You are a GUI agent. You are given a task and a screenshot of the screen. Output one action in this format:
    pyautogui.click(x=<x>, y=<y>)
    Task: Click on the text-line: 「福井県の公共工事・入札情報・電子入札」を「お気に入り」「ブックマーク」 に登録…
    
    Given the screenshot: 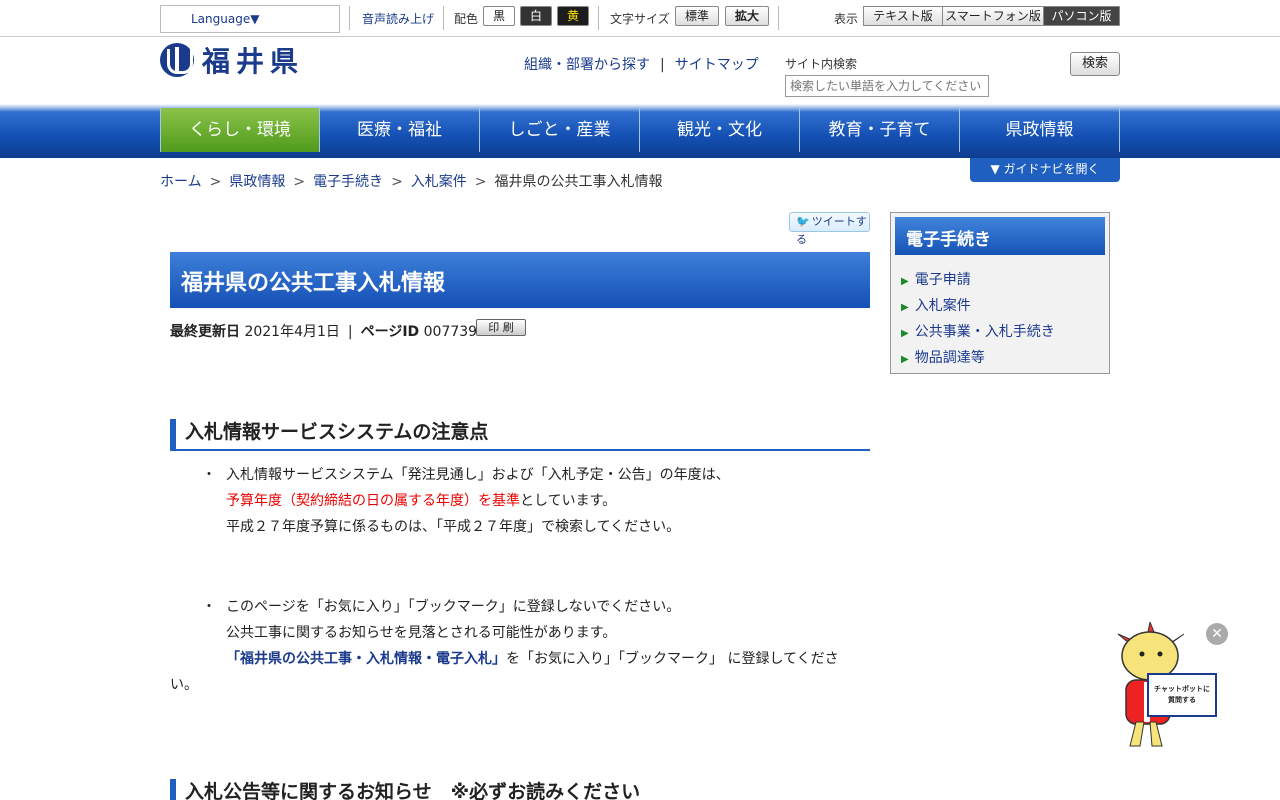 What is the action you would take?
    pyautogui.click(x=548, y=659)
    